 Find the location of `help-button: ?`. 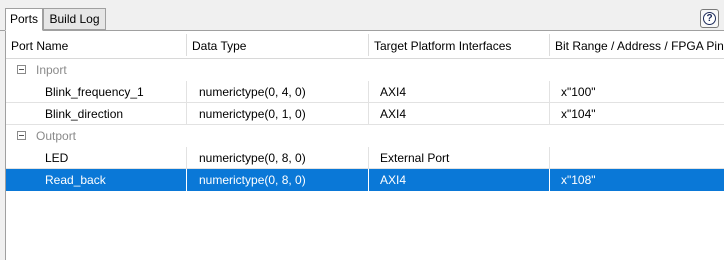

help-button: ? is located at coordinates (709, 18).